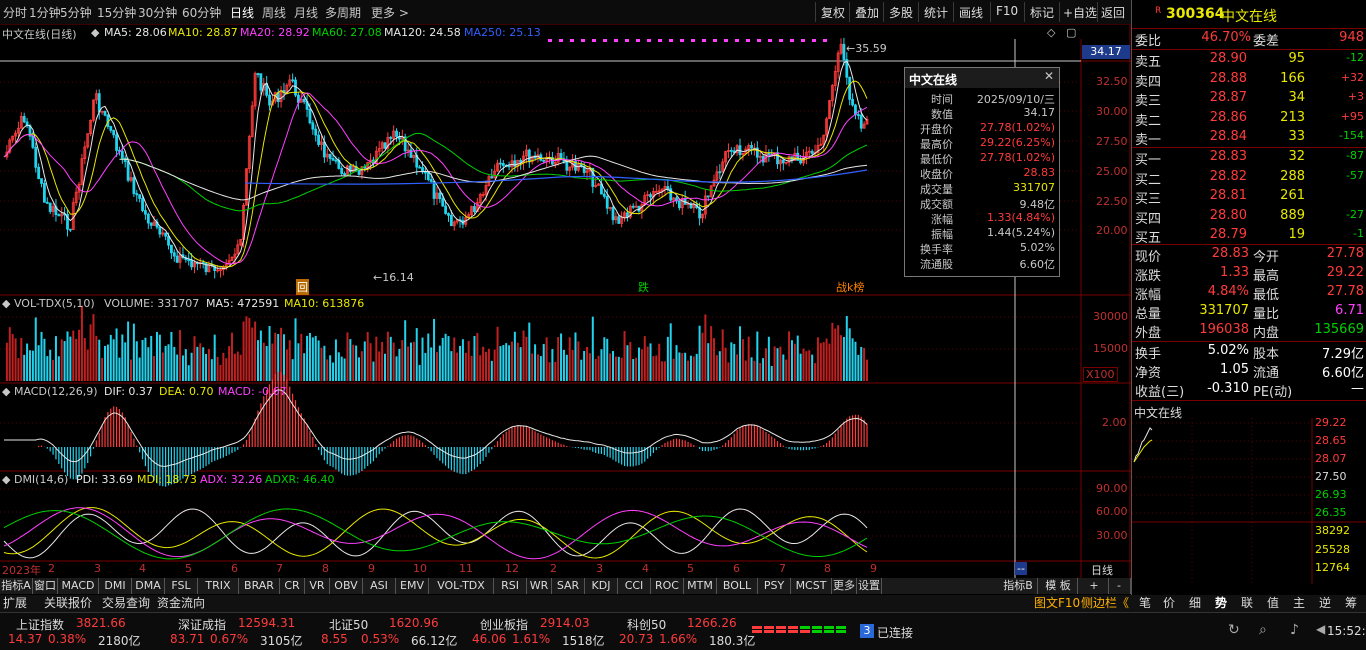 This screenshot has width=1366, height=650. What do you see at coordinates (833, 12) in the screenshot?
I see `fuquan-button: 复权` at bounding box center [833, 12].